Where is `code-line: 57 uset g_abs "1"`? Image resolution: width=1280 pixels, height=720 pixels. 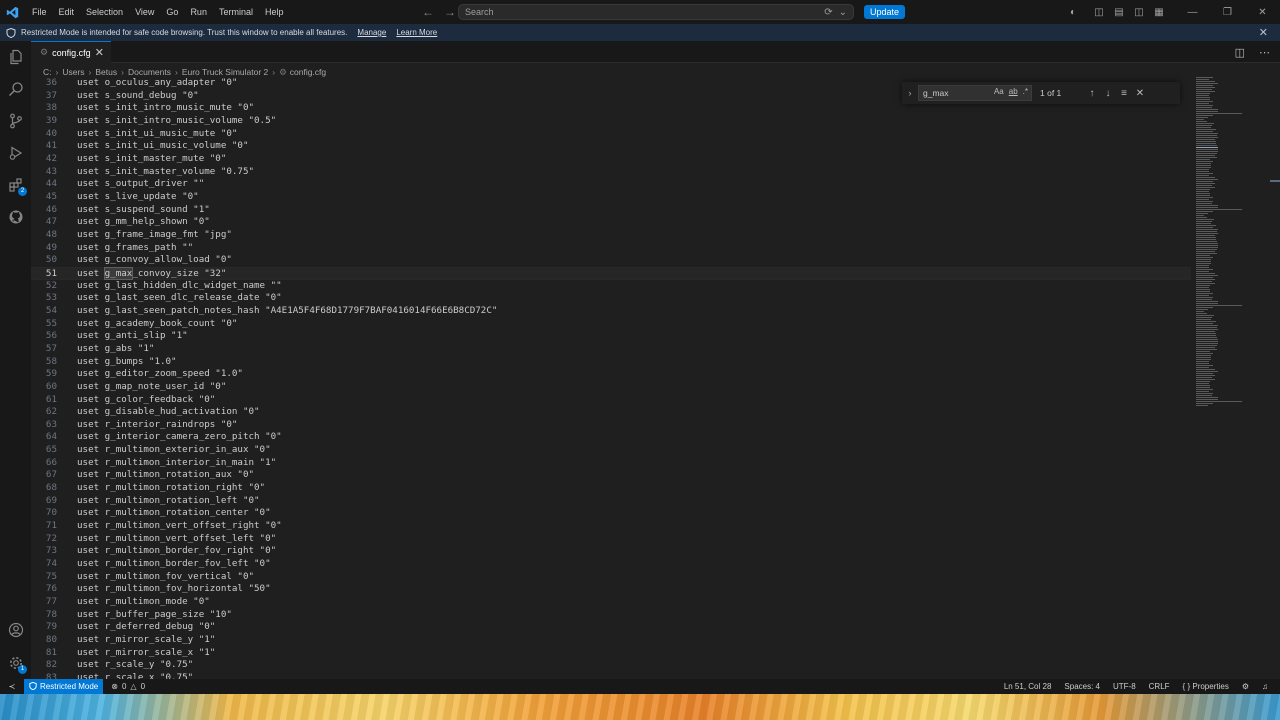
code-line: 57 uset g_abs "1" is located at coordinates (611, 349).